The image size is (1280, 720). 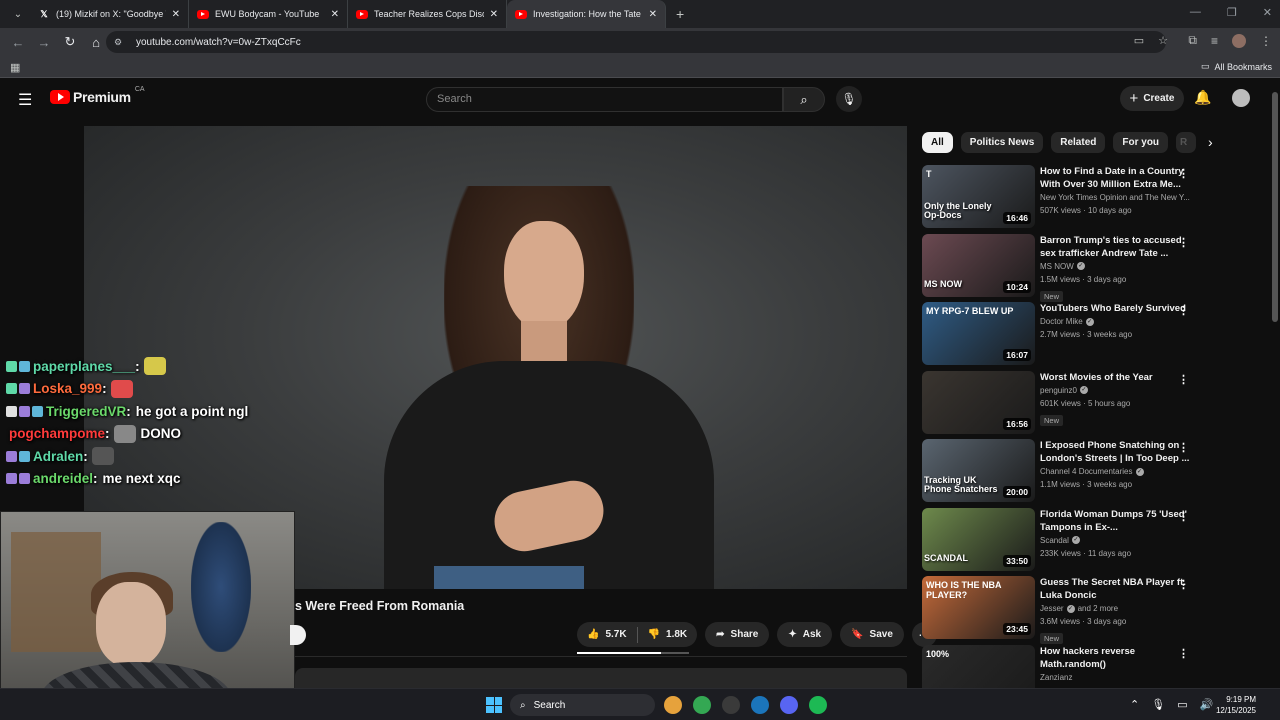 What do you see at coordinates (1078, 142) in the screenshot?
I see `filter-chip: Related` at bounding box center [1078, 142].